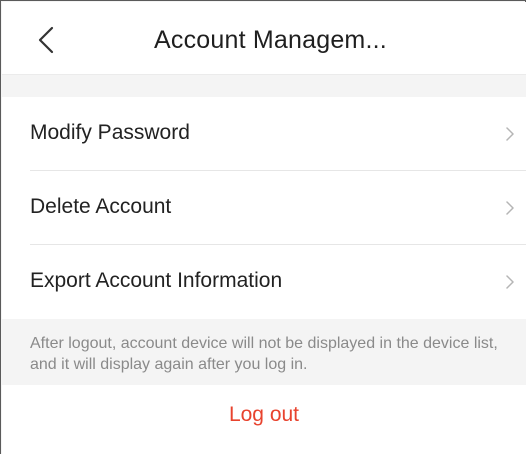  I want to click on menu-item-label: Modify Password, so click(110, 132).